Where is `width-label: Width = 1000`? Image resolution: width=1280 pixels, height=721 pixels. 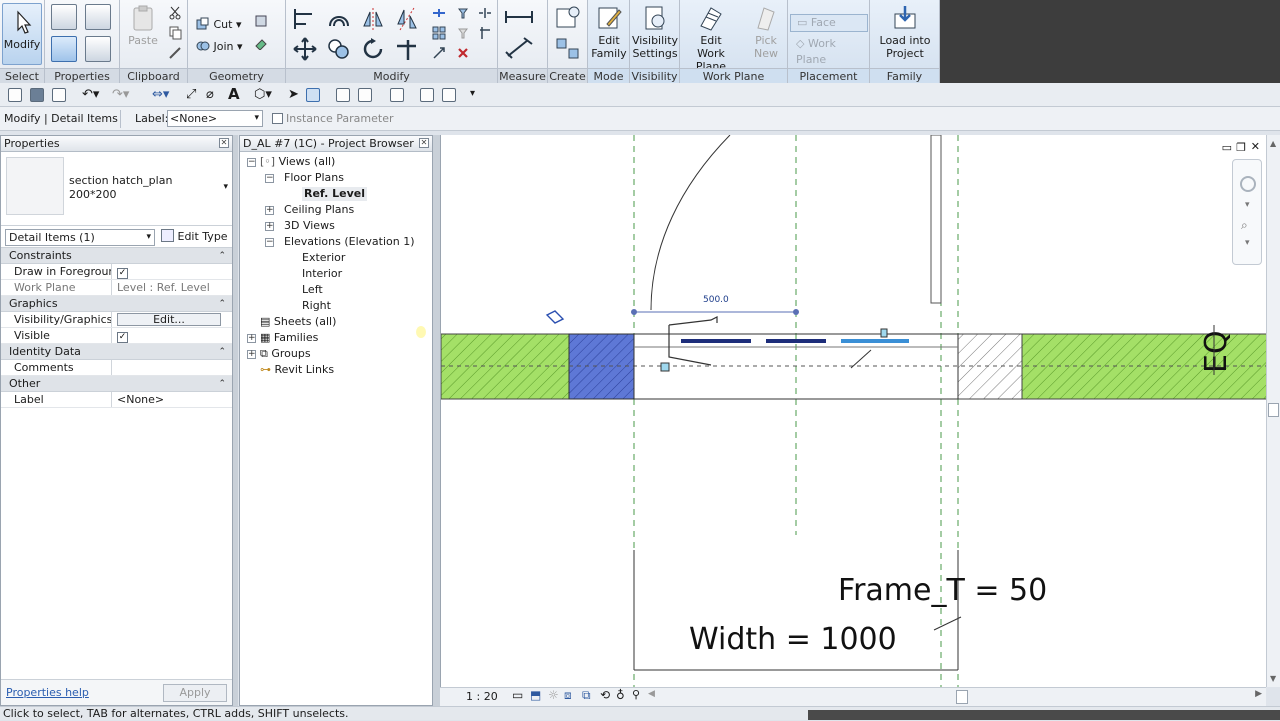
width-label: Width = 1000 is located at coordinates (793, 639).